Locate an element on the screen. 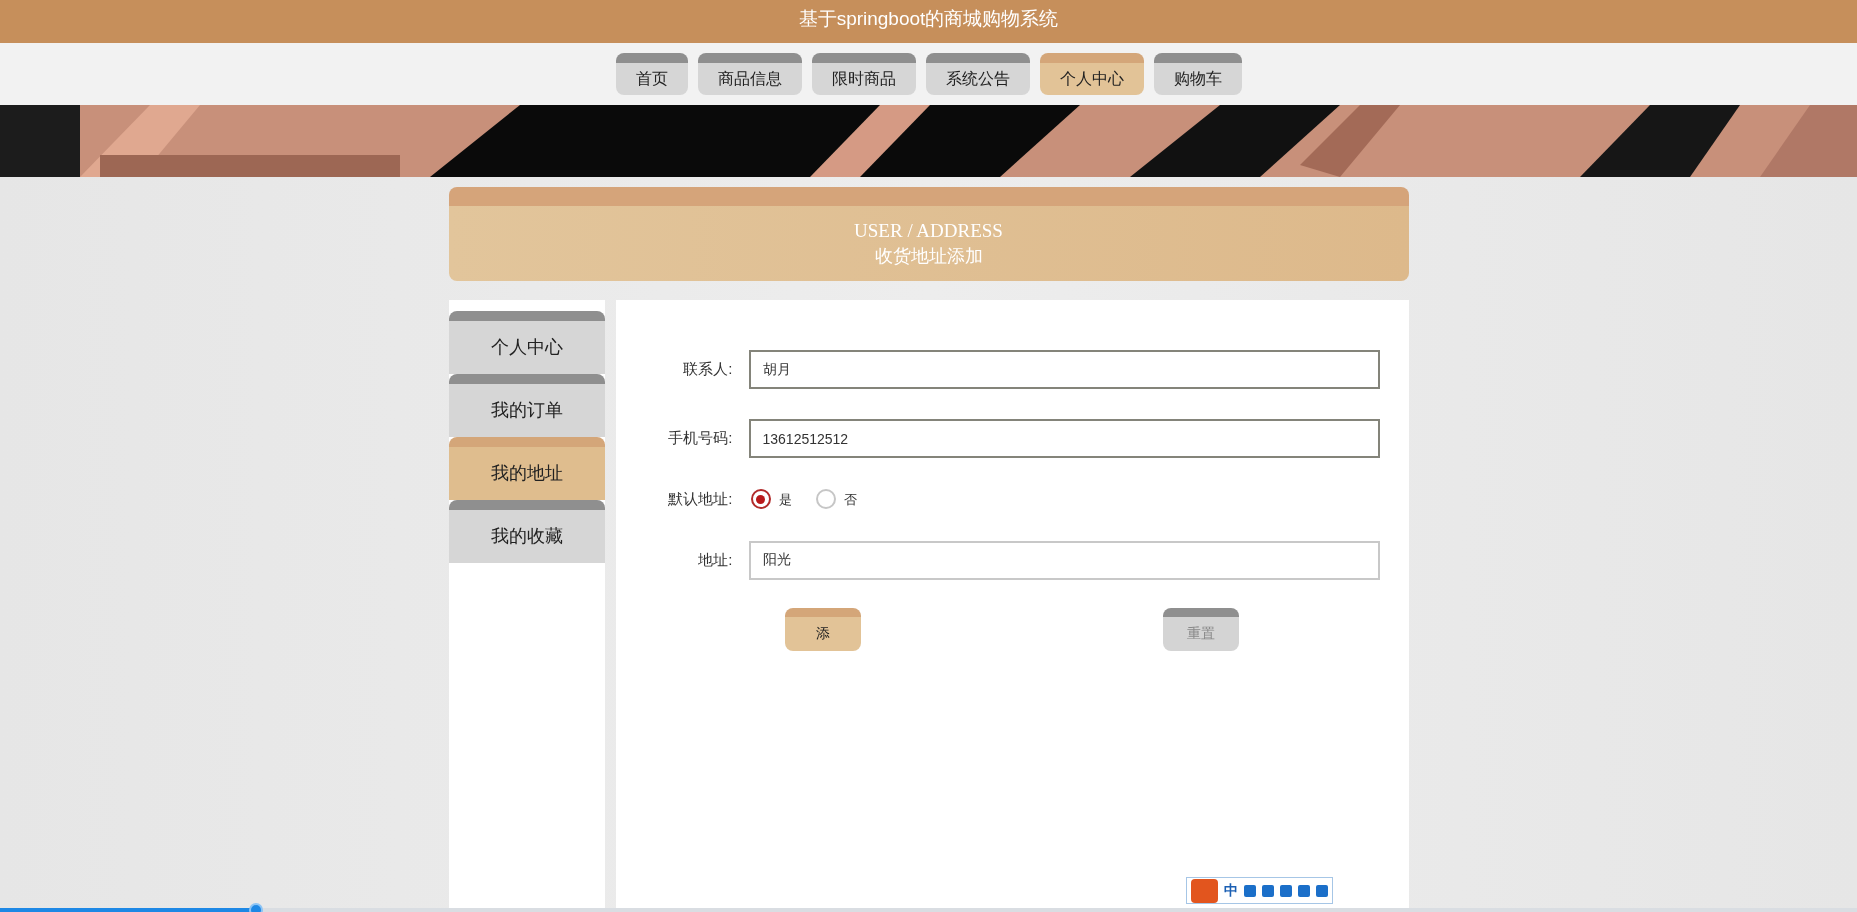  sidebar-item: 我的收藏 is located at coordinates (526, 531).